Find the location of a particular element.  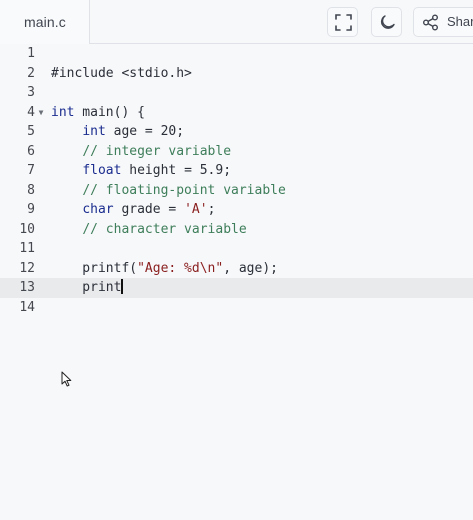

line-number: 11 is located at coordinates (27, 248).